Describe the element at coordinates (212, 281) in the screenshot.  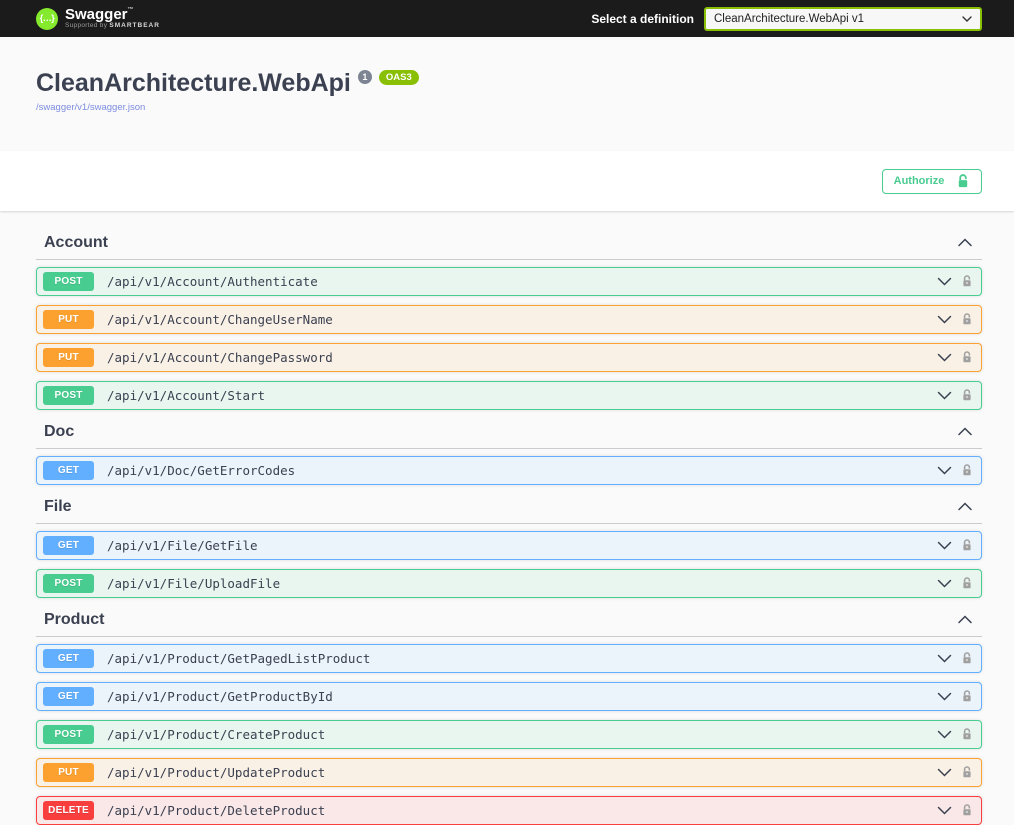
I see `operation-path: /api/v1/Account/Authenticate` at that location.